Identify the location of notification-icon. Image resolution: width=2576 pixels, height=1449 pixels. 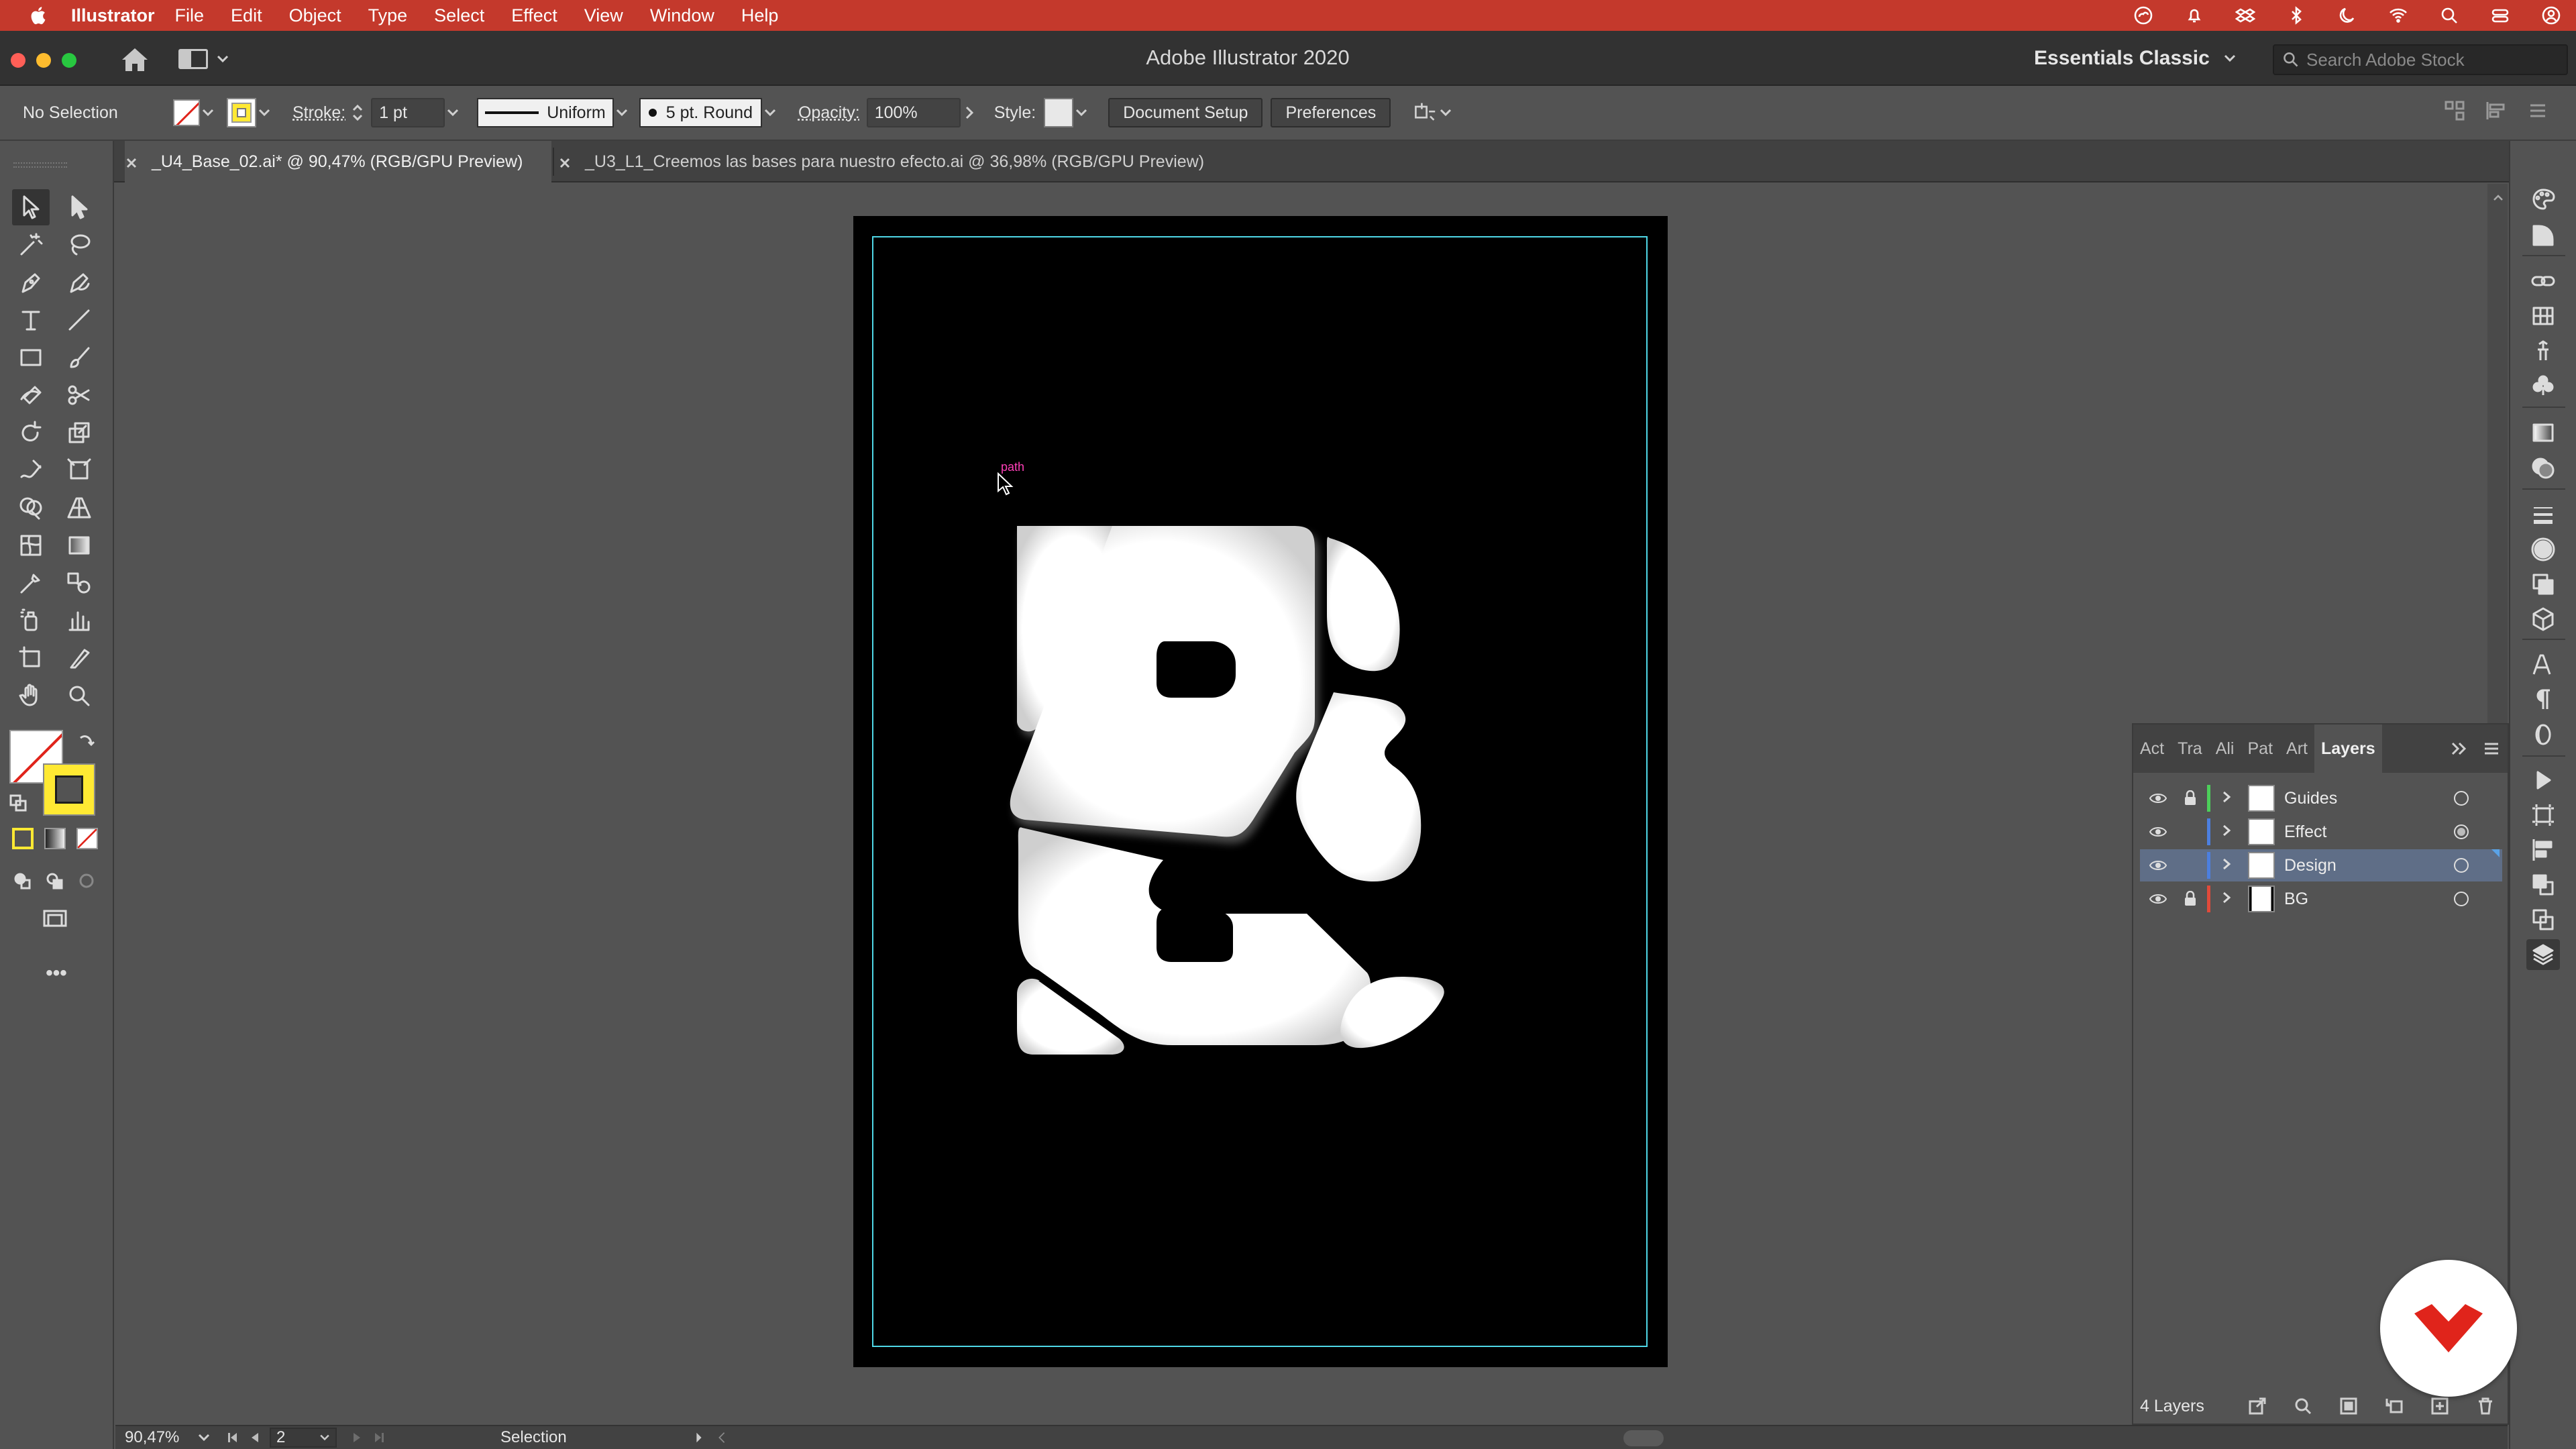
(2194, 15).